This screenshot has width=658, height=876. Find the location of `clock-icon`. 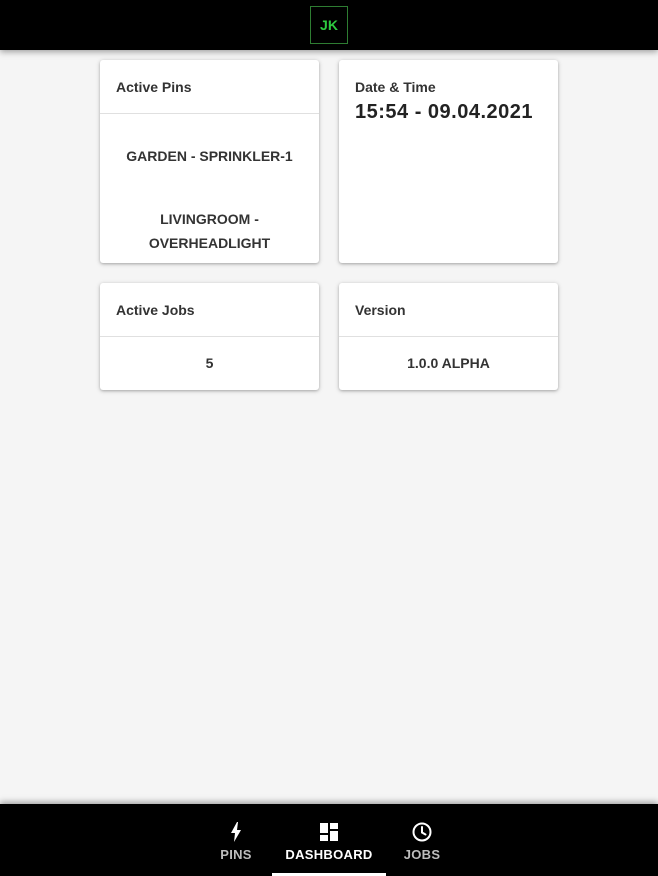

clock-icon is located at coordinates (422, 832).